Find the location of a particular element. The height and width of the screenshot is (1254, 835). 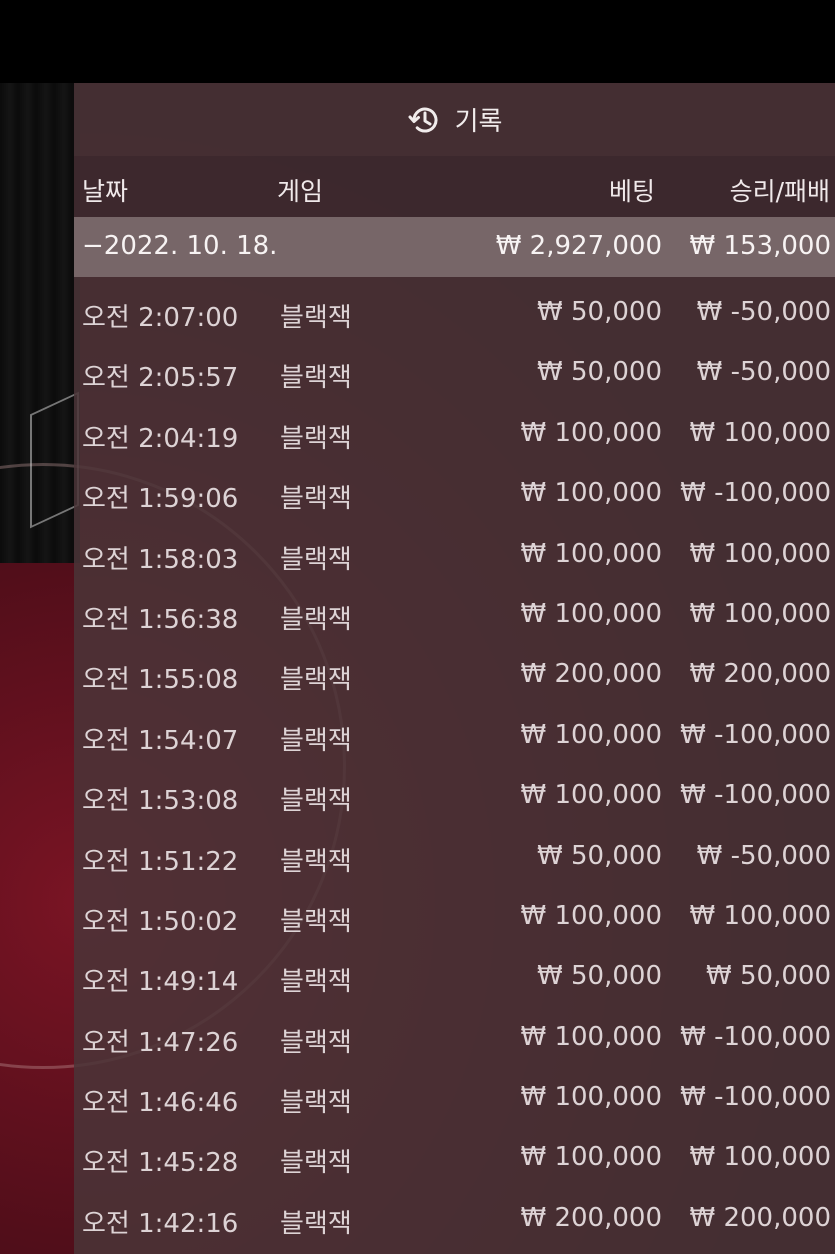

panel-header: 기록 is located at coordinates (454, 119).